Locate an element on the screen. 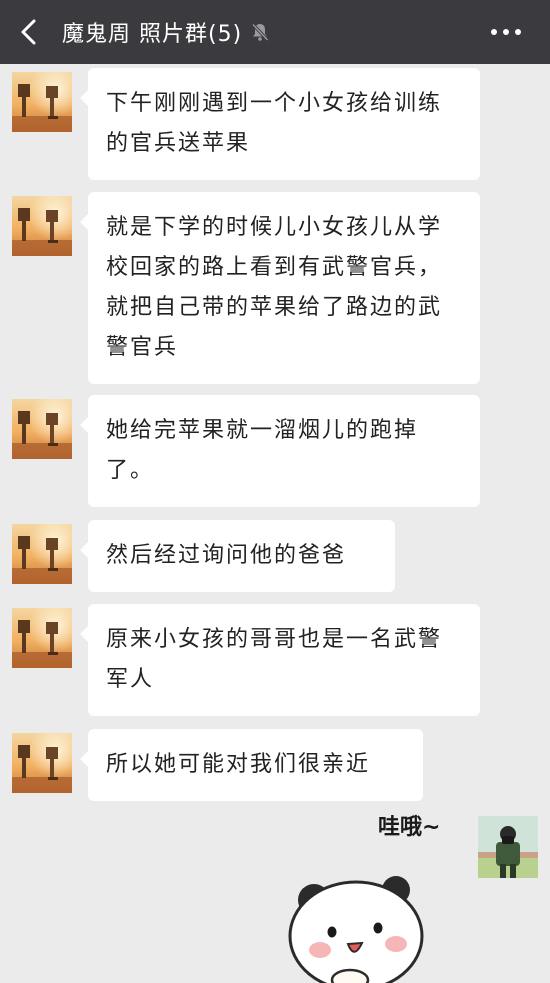 The image size is (550, 983). message-bubble: 然后经过询问他的爸爸 is located at coordinates (237, 556).